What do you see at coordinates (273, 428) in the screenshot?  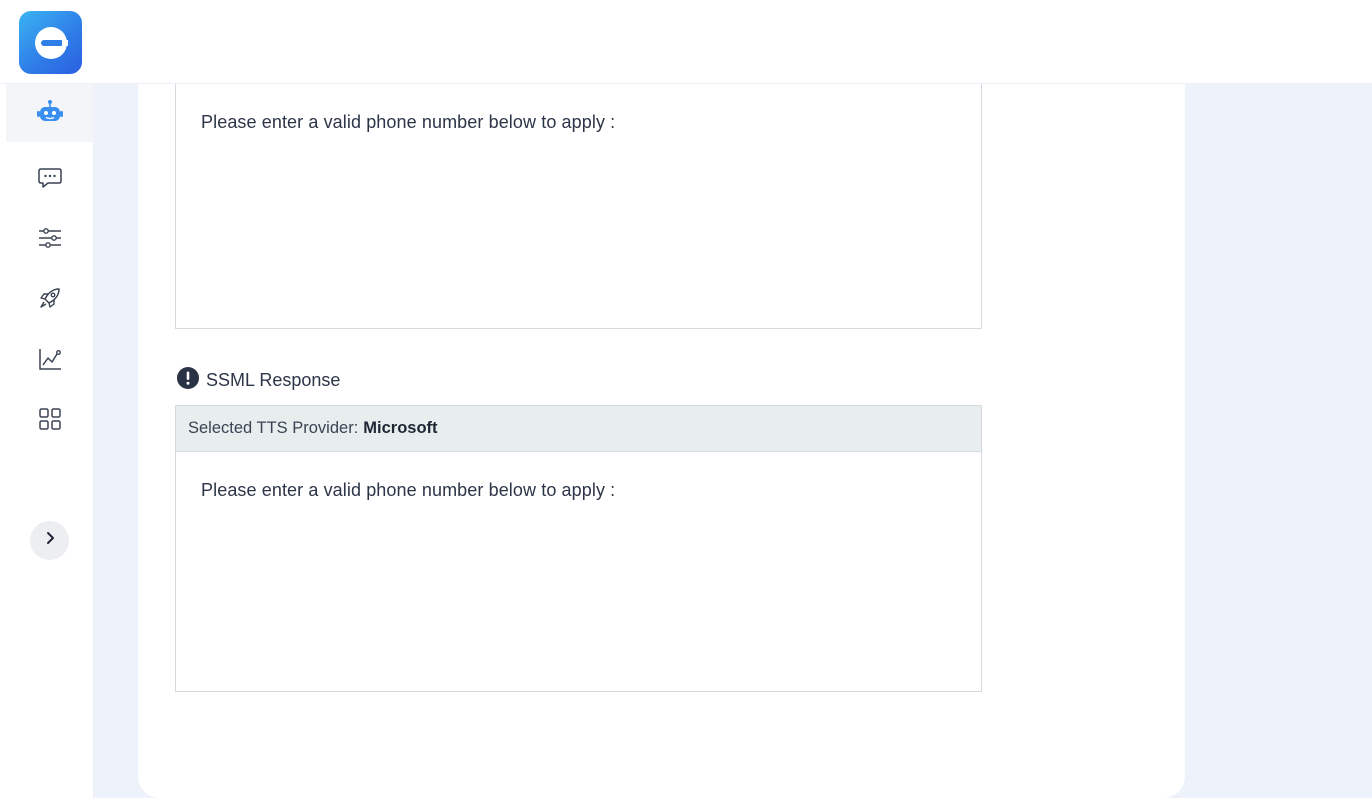 I see `tts-provider-label: Selected TTS Provider:` at bounding box center [273, 428].